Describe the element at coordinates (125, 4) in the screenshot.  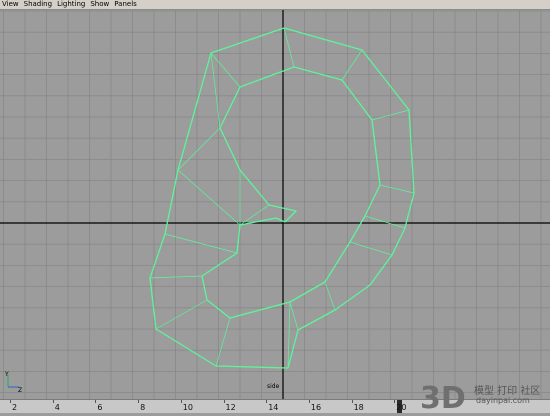
I see `menu-panels: Panels` at that location.